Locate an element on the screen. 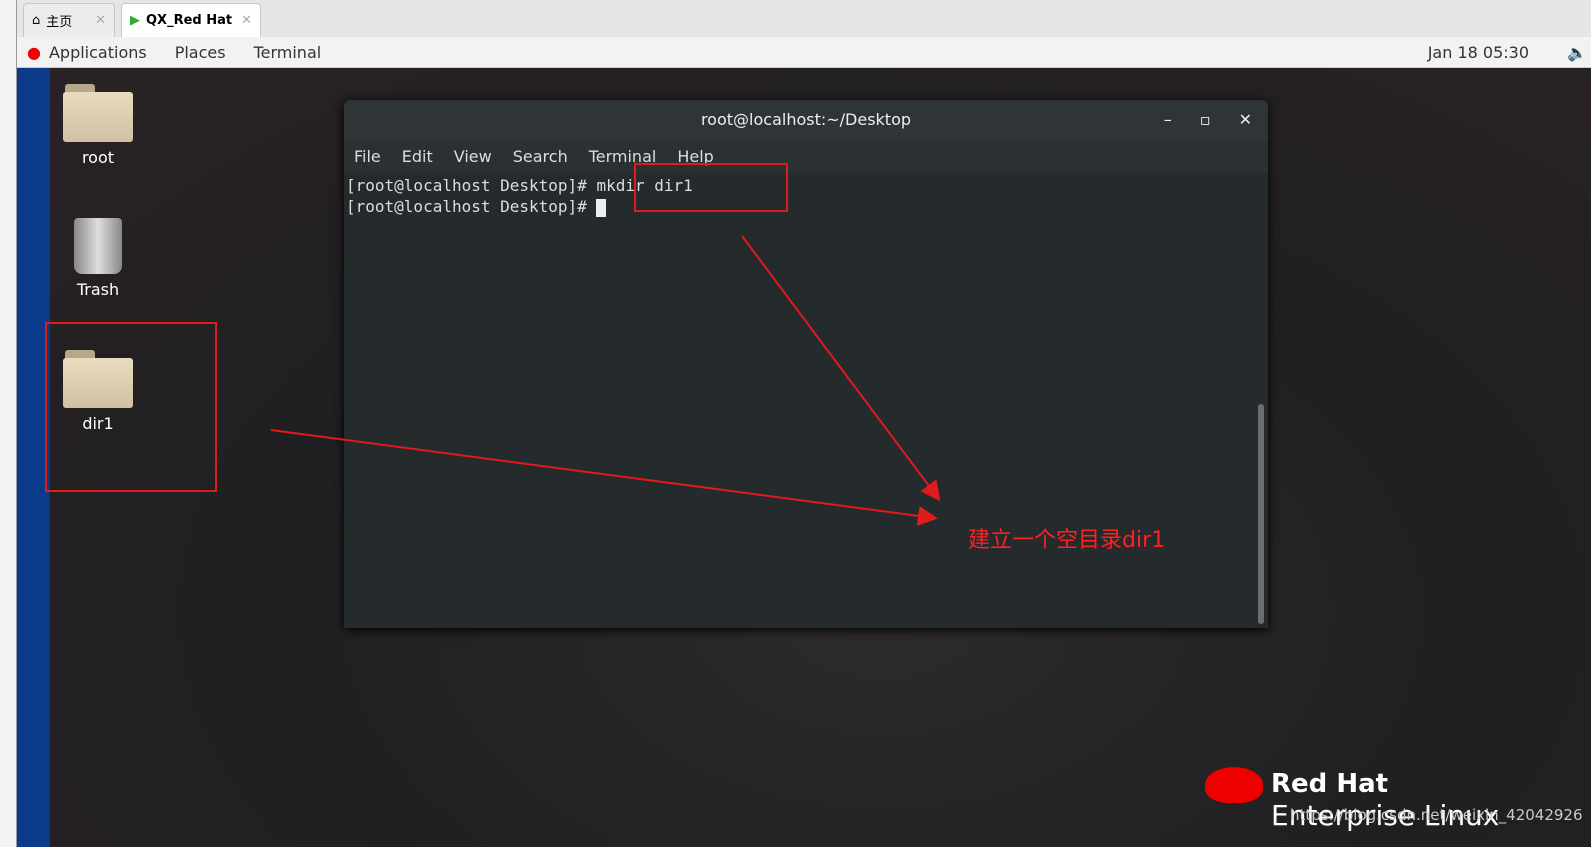 Image resolution: width=1591 pixels, height=847 pixels. watermark: https://blog.csdn.net/weixin_42042926 is located at coordinates (1436, 815).